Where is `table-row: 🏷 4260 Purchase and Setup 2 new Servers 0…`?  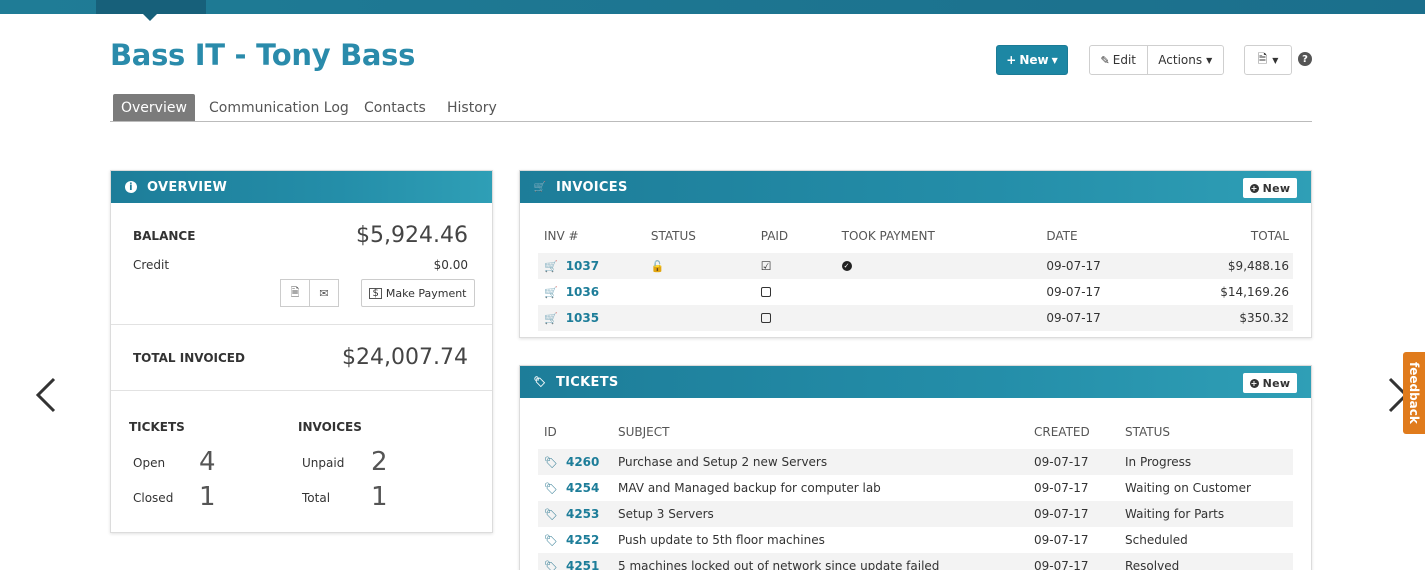 table-row: 🏷 4260 Purchase and Setup 2 new Servers 0… is located at coordinates (915, 462).